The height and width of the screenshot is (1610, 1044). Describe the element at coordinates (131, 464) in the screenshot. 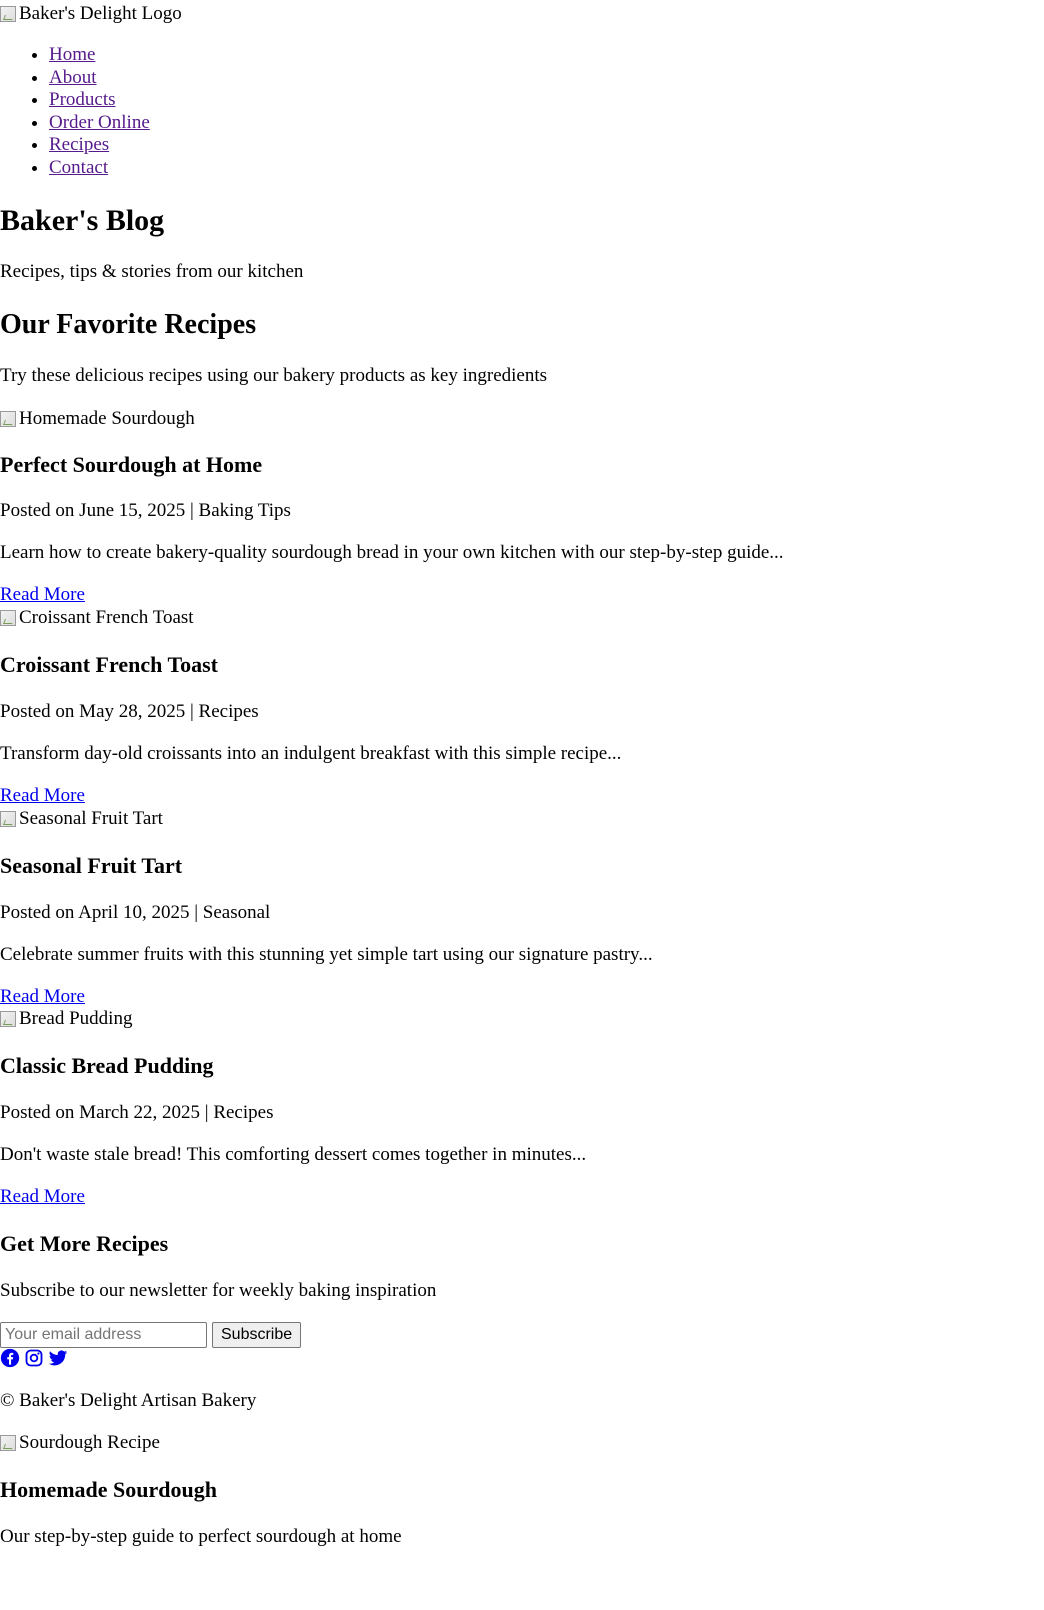

I see `post-title: Perfect Sourdough at Home` at that location.